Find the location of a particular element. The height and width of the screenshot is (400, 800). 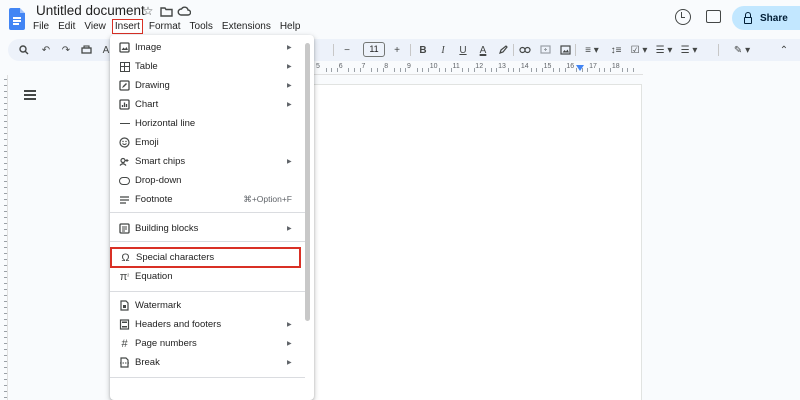

docs-logo-icon is located at coordinates (17, 19).